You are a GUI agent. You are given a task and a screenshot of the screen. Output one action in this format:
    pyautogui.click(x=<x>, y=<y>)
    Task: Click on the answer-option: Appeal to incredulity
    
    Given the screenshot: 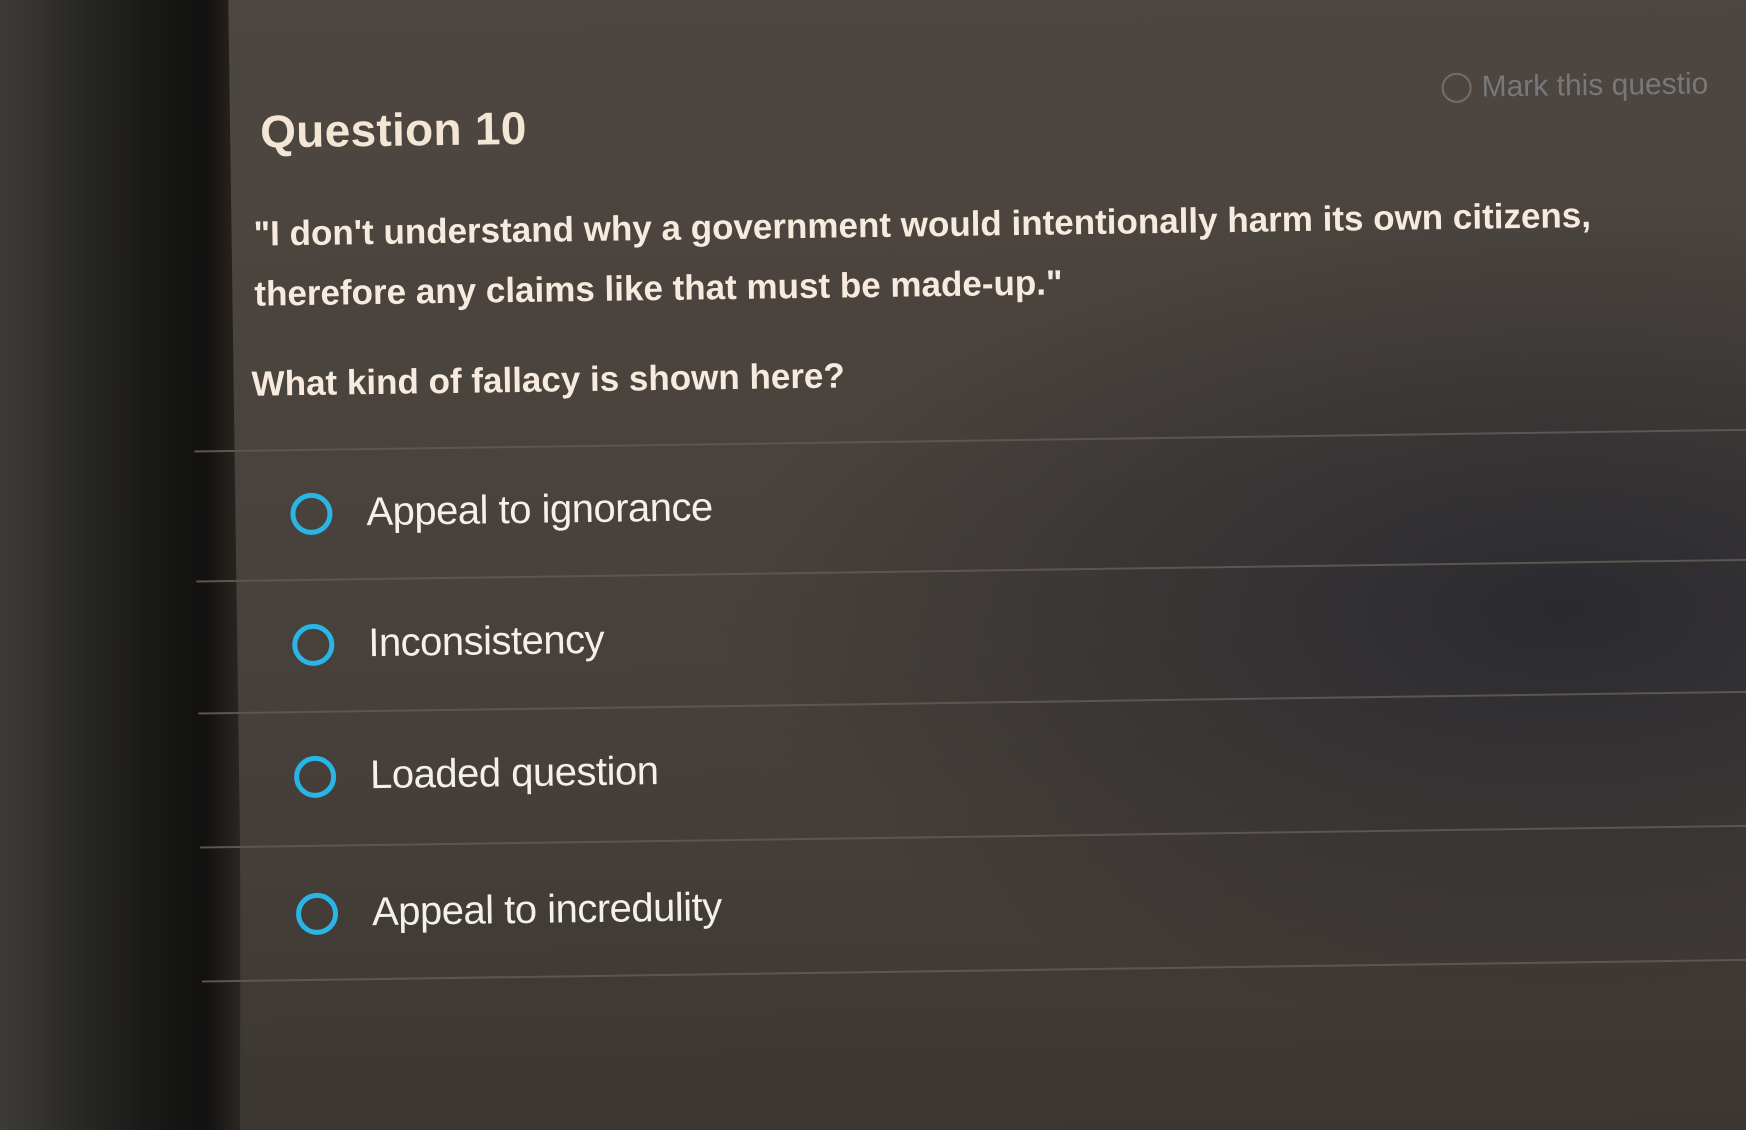 What is the action you would take?
    pyautogui.click(x=509, y=910)
    